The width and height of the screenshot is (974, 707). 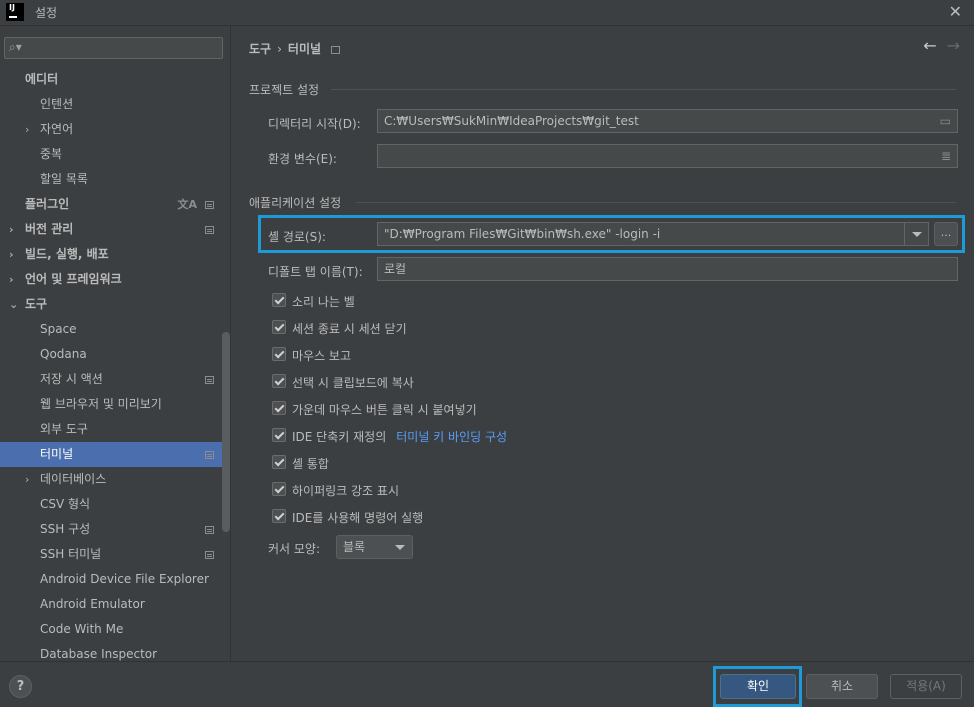 I want to click on sidebar-item: Android Device File Explorer, so click(x=115, y=579).